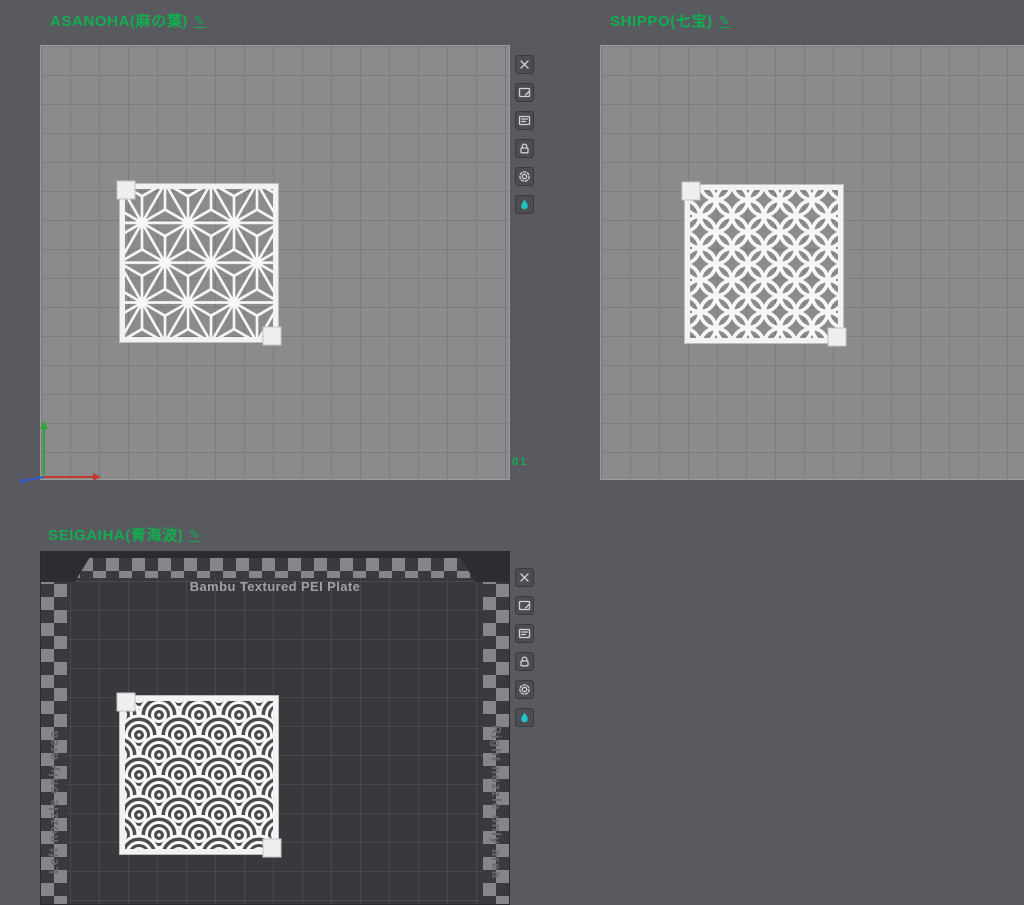 The width and height of the screenshot is (1024, 905). What do you see at coordinates (764, 264) in the screenshot?
I see `shippo-model` at bounding box center [764, 264].